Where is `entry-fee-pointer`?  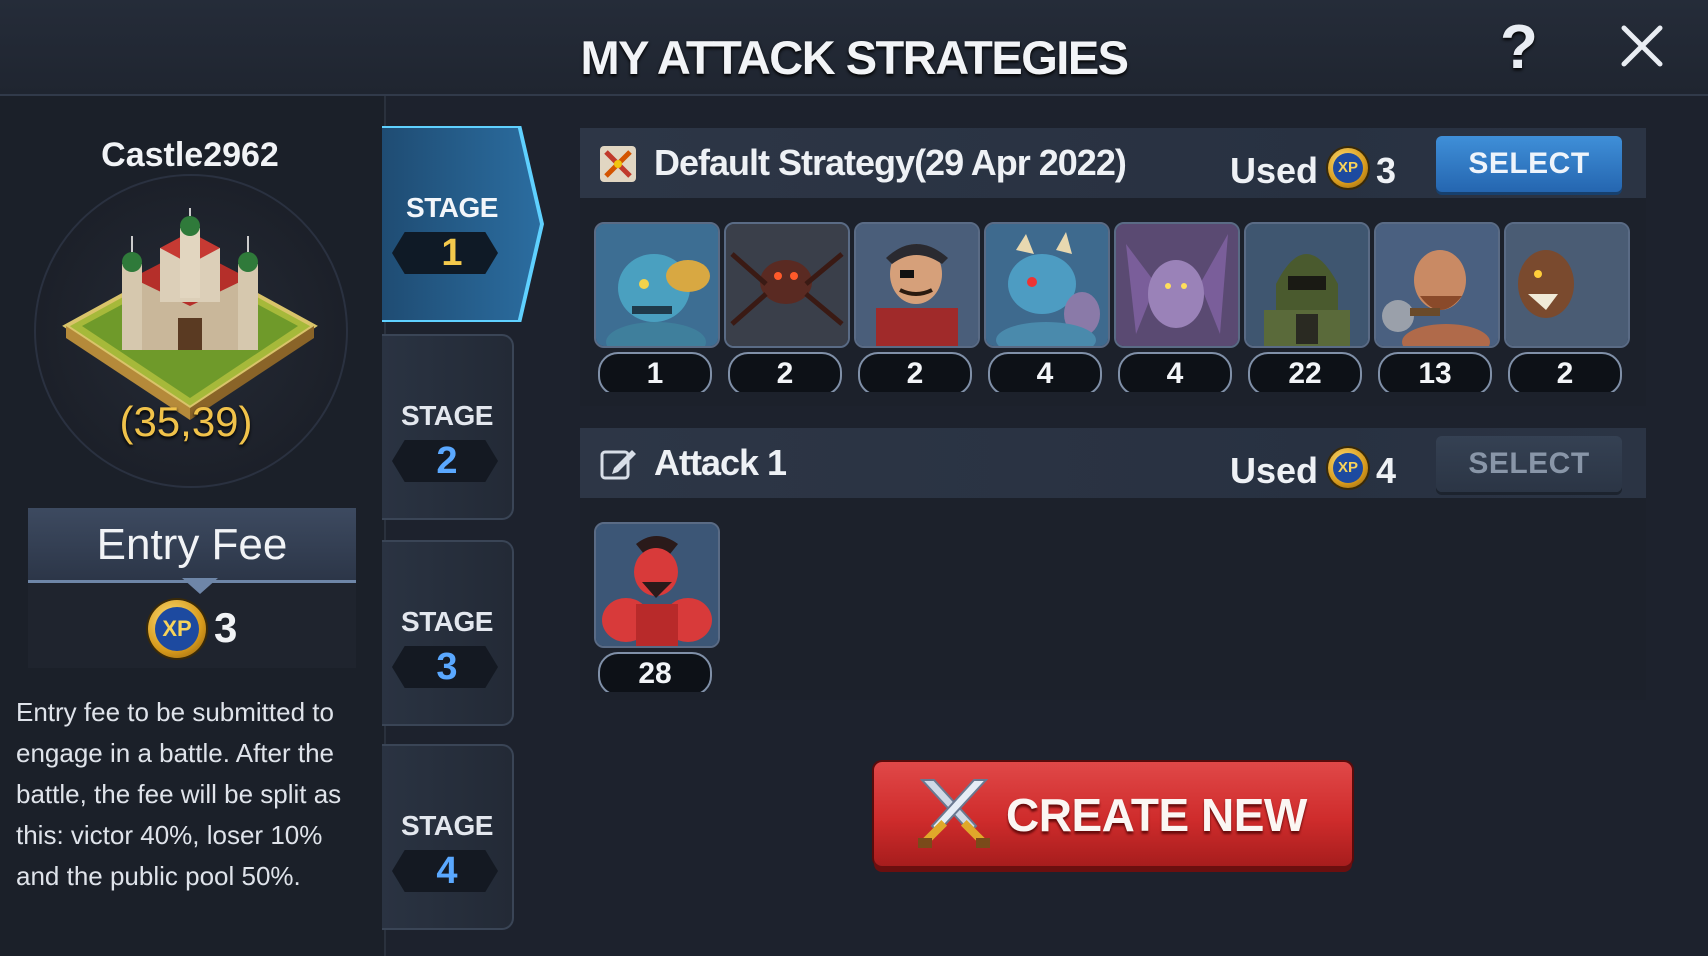 entry-fee-pointer is located at coordinates (200, 586).